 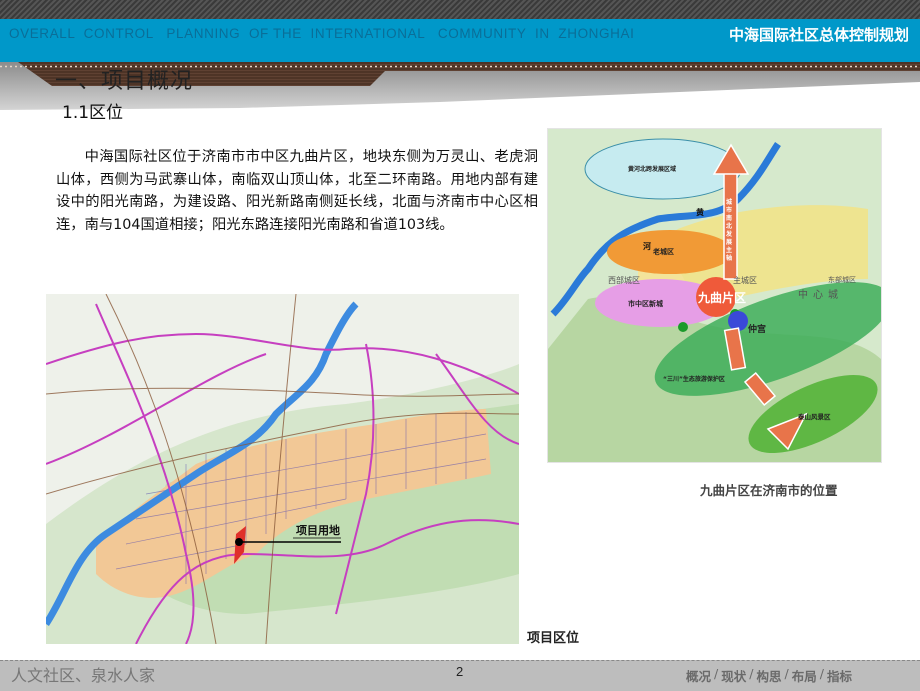 What do you see at coordinates (318, 530) in the screenshot?
I see `project-site-label: 项目用地` at bounding box center [318, 530].